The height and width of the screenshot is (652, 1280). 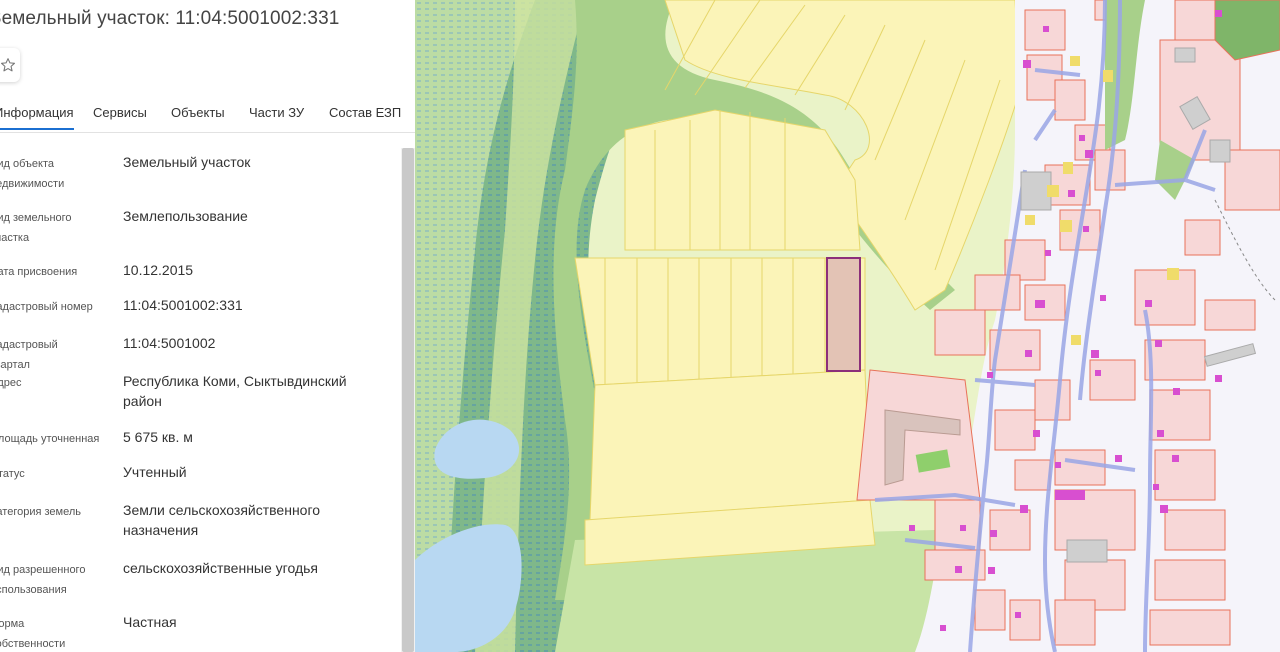 What do you see at coordinates (11, 383) in the screenshot?
I see `property-label: Адрес` at bounding box center [11, 383].